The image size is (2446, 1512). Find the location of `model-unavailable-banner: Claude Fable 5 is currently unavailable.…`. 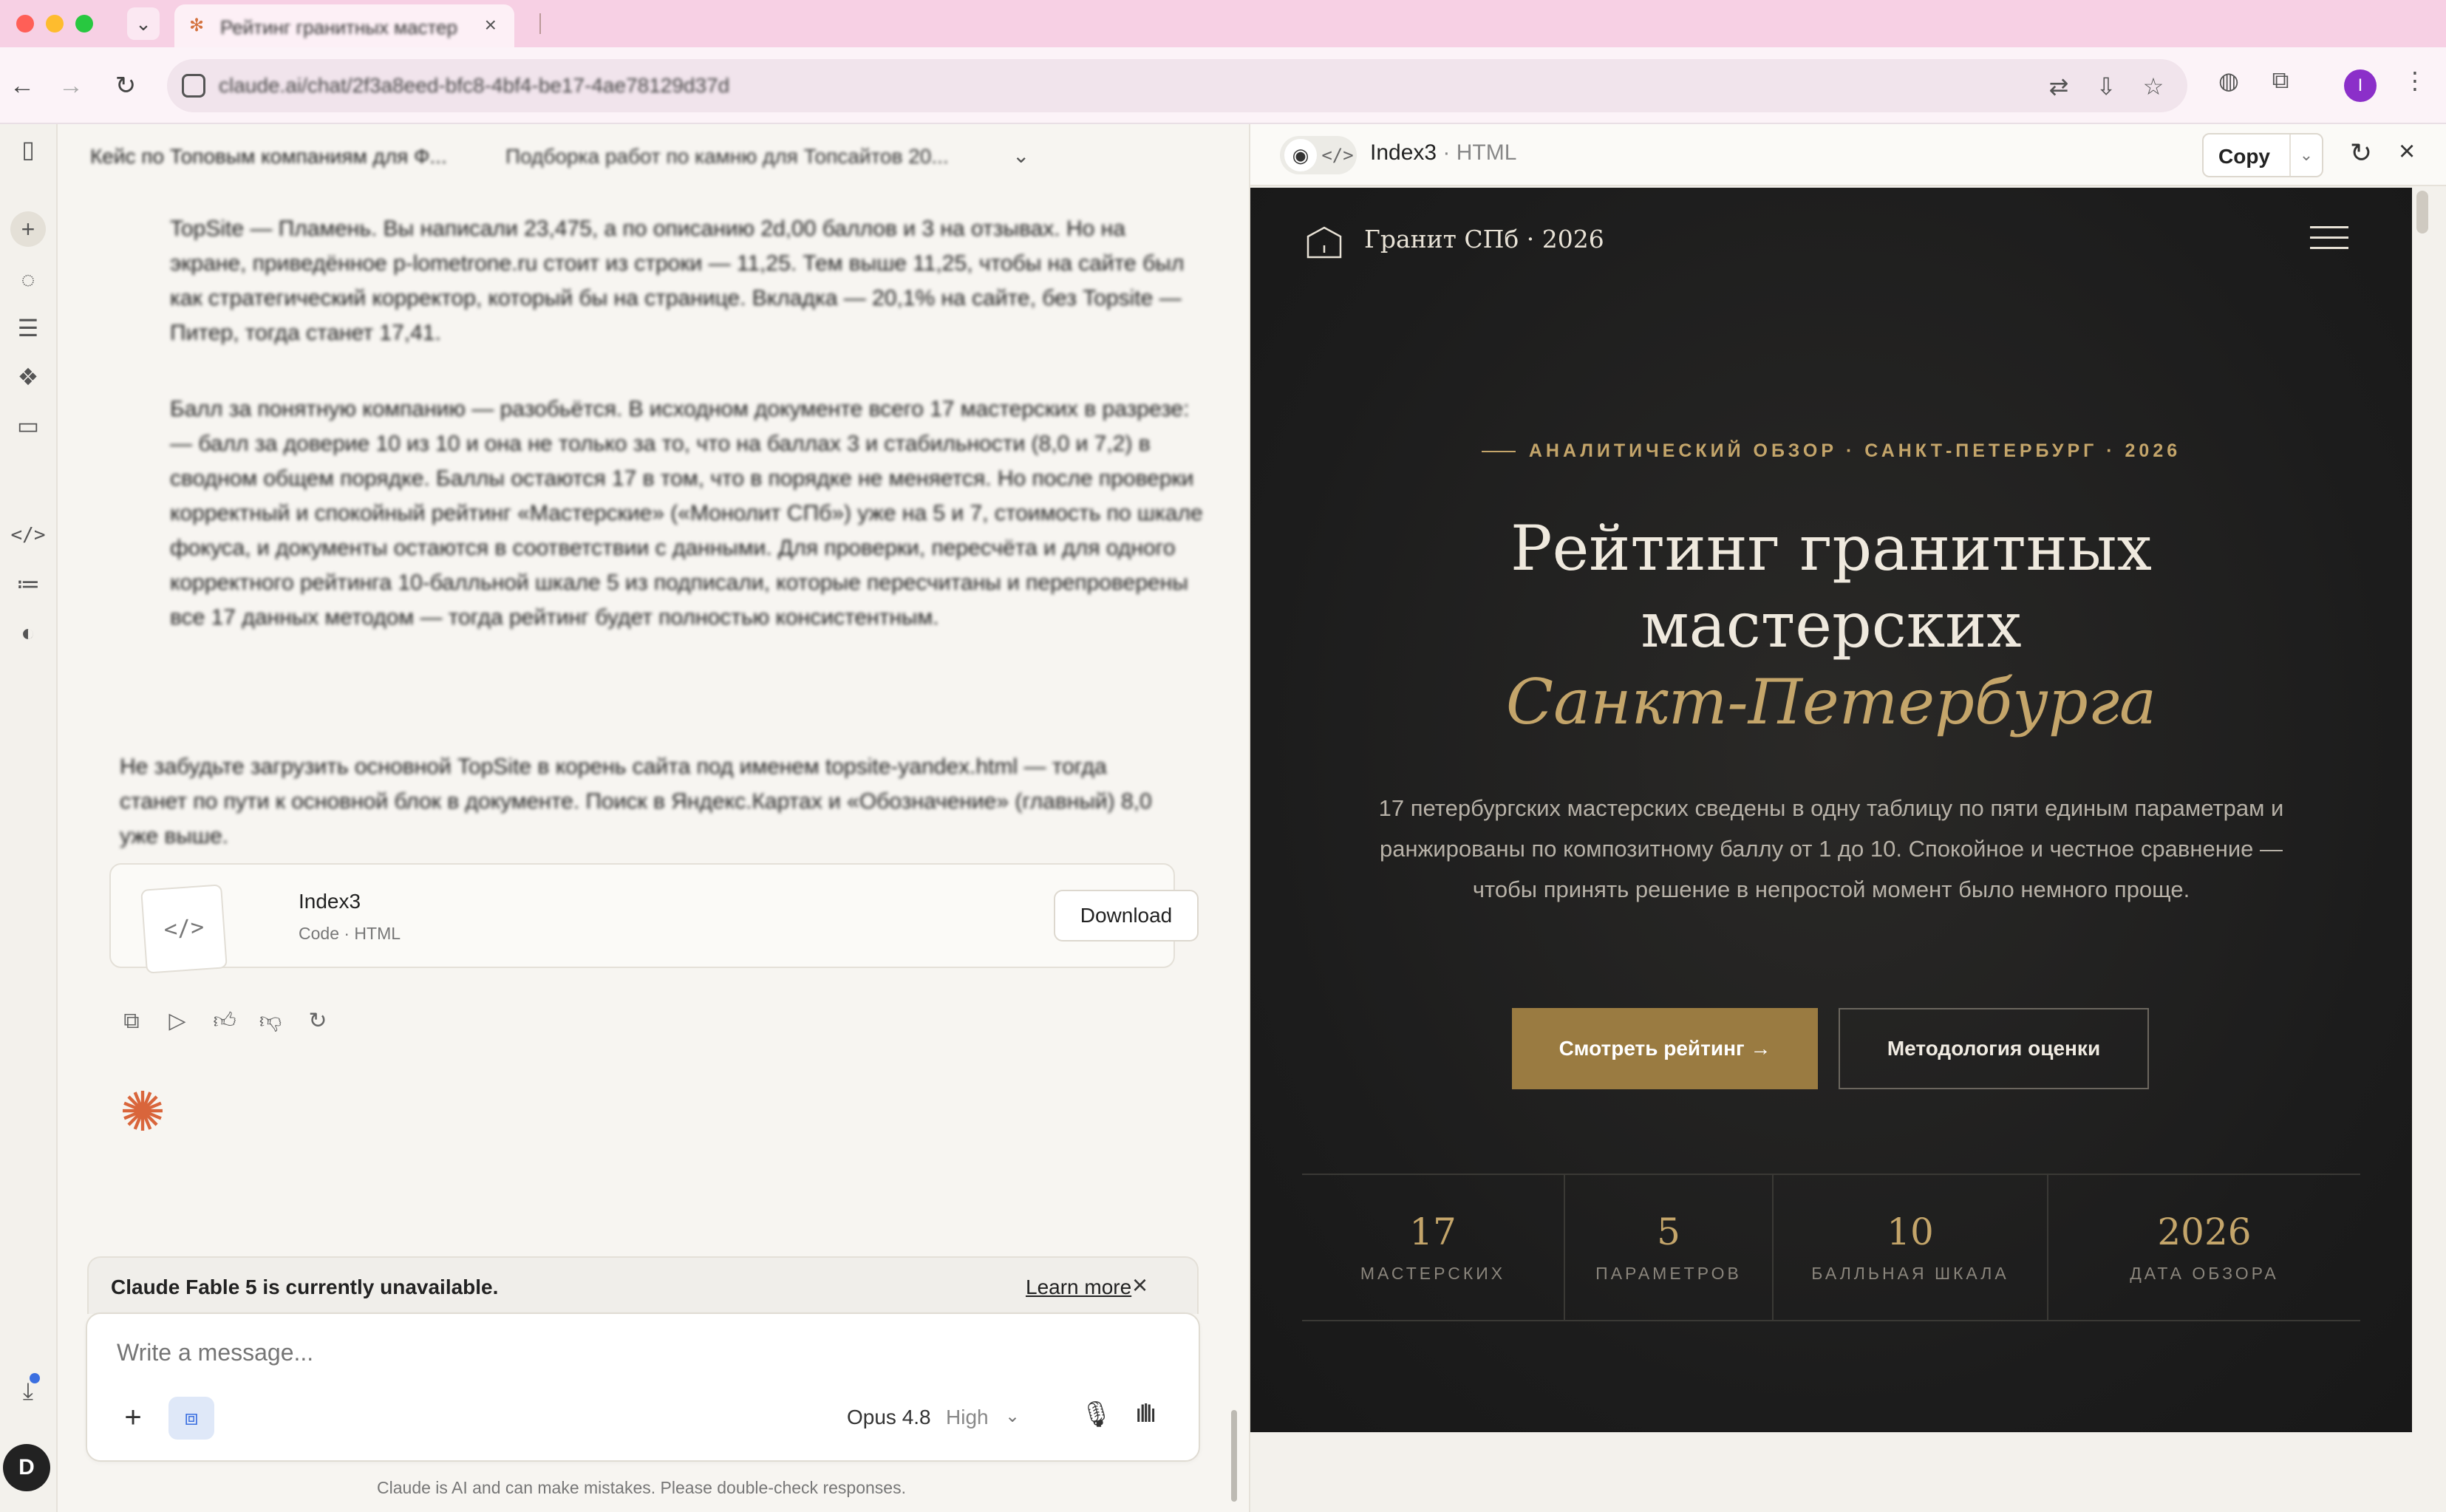

model-unavailable-banner: Claude Fable 5 is currently unavailable.… is located at coordinates (643, 1285).